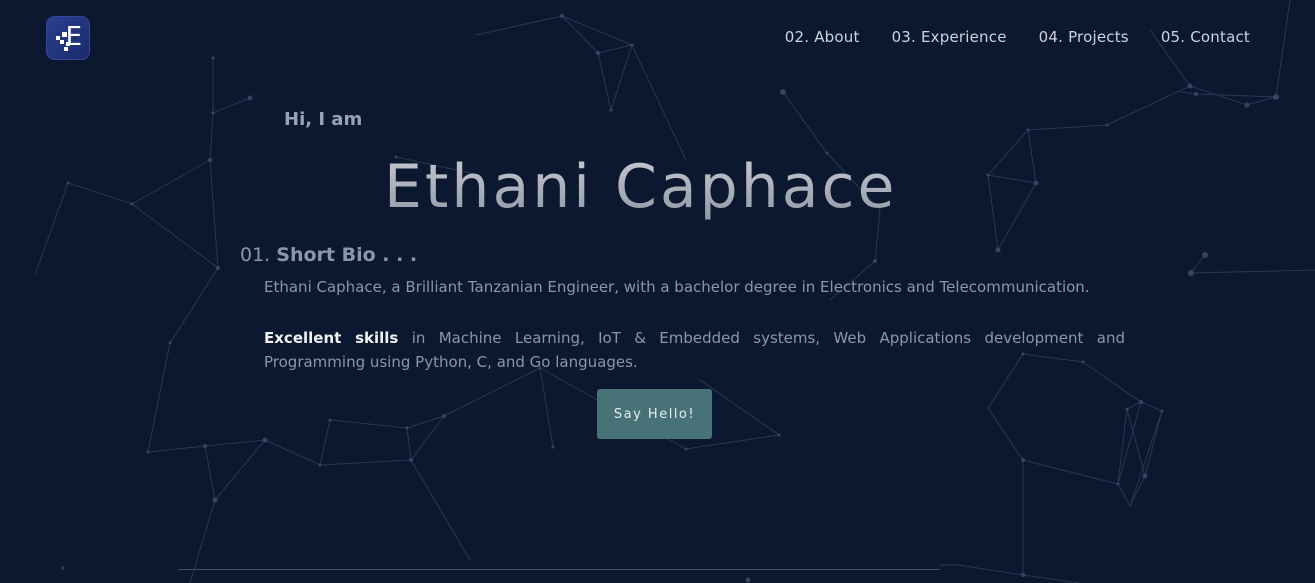 This screenshot has height=583, width=1315. What do you see at coordinates (1084, 37) in the screenshot?
I see `nav-link-projects: 04. Projects` at bounding box center [1084, 37].